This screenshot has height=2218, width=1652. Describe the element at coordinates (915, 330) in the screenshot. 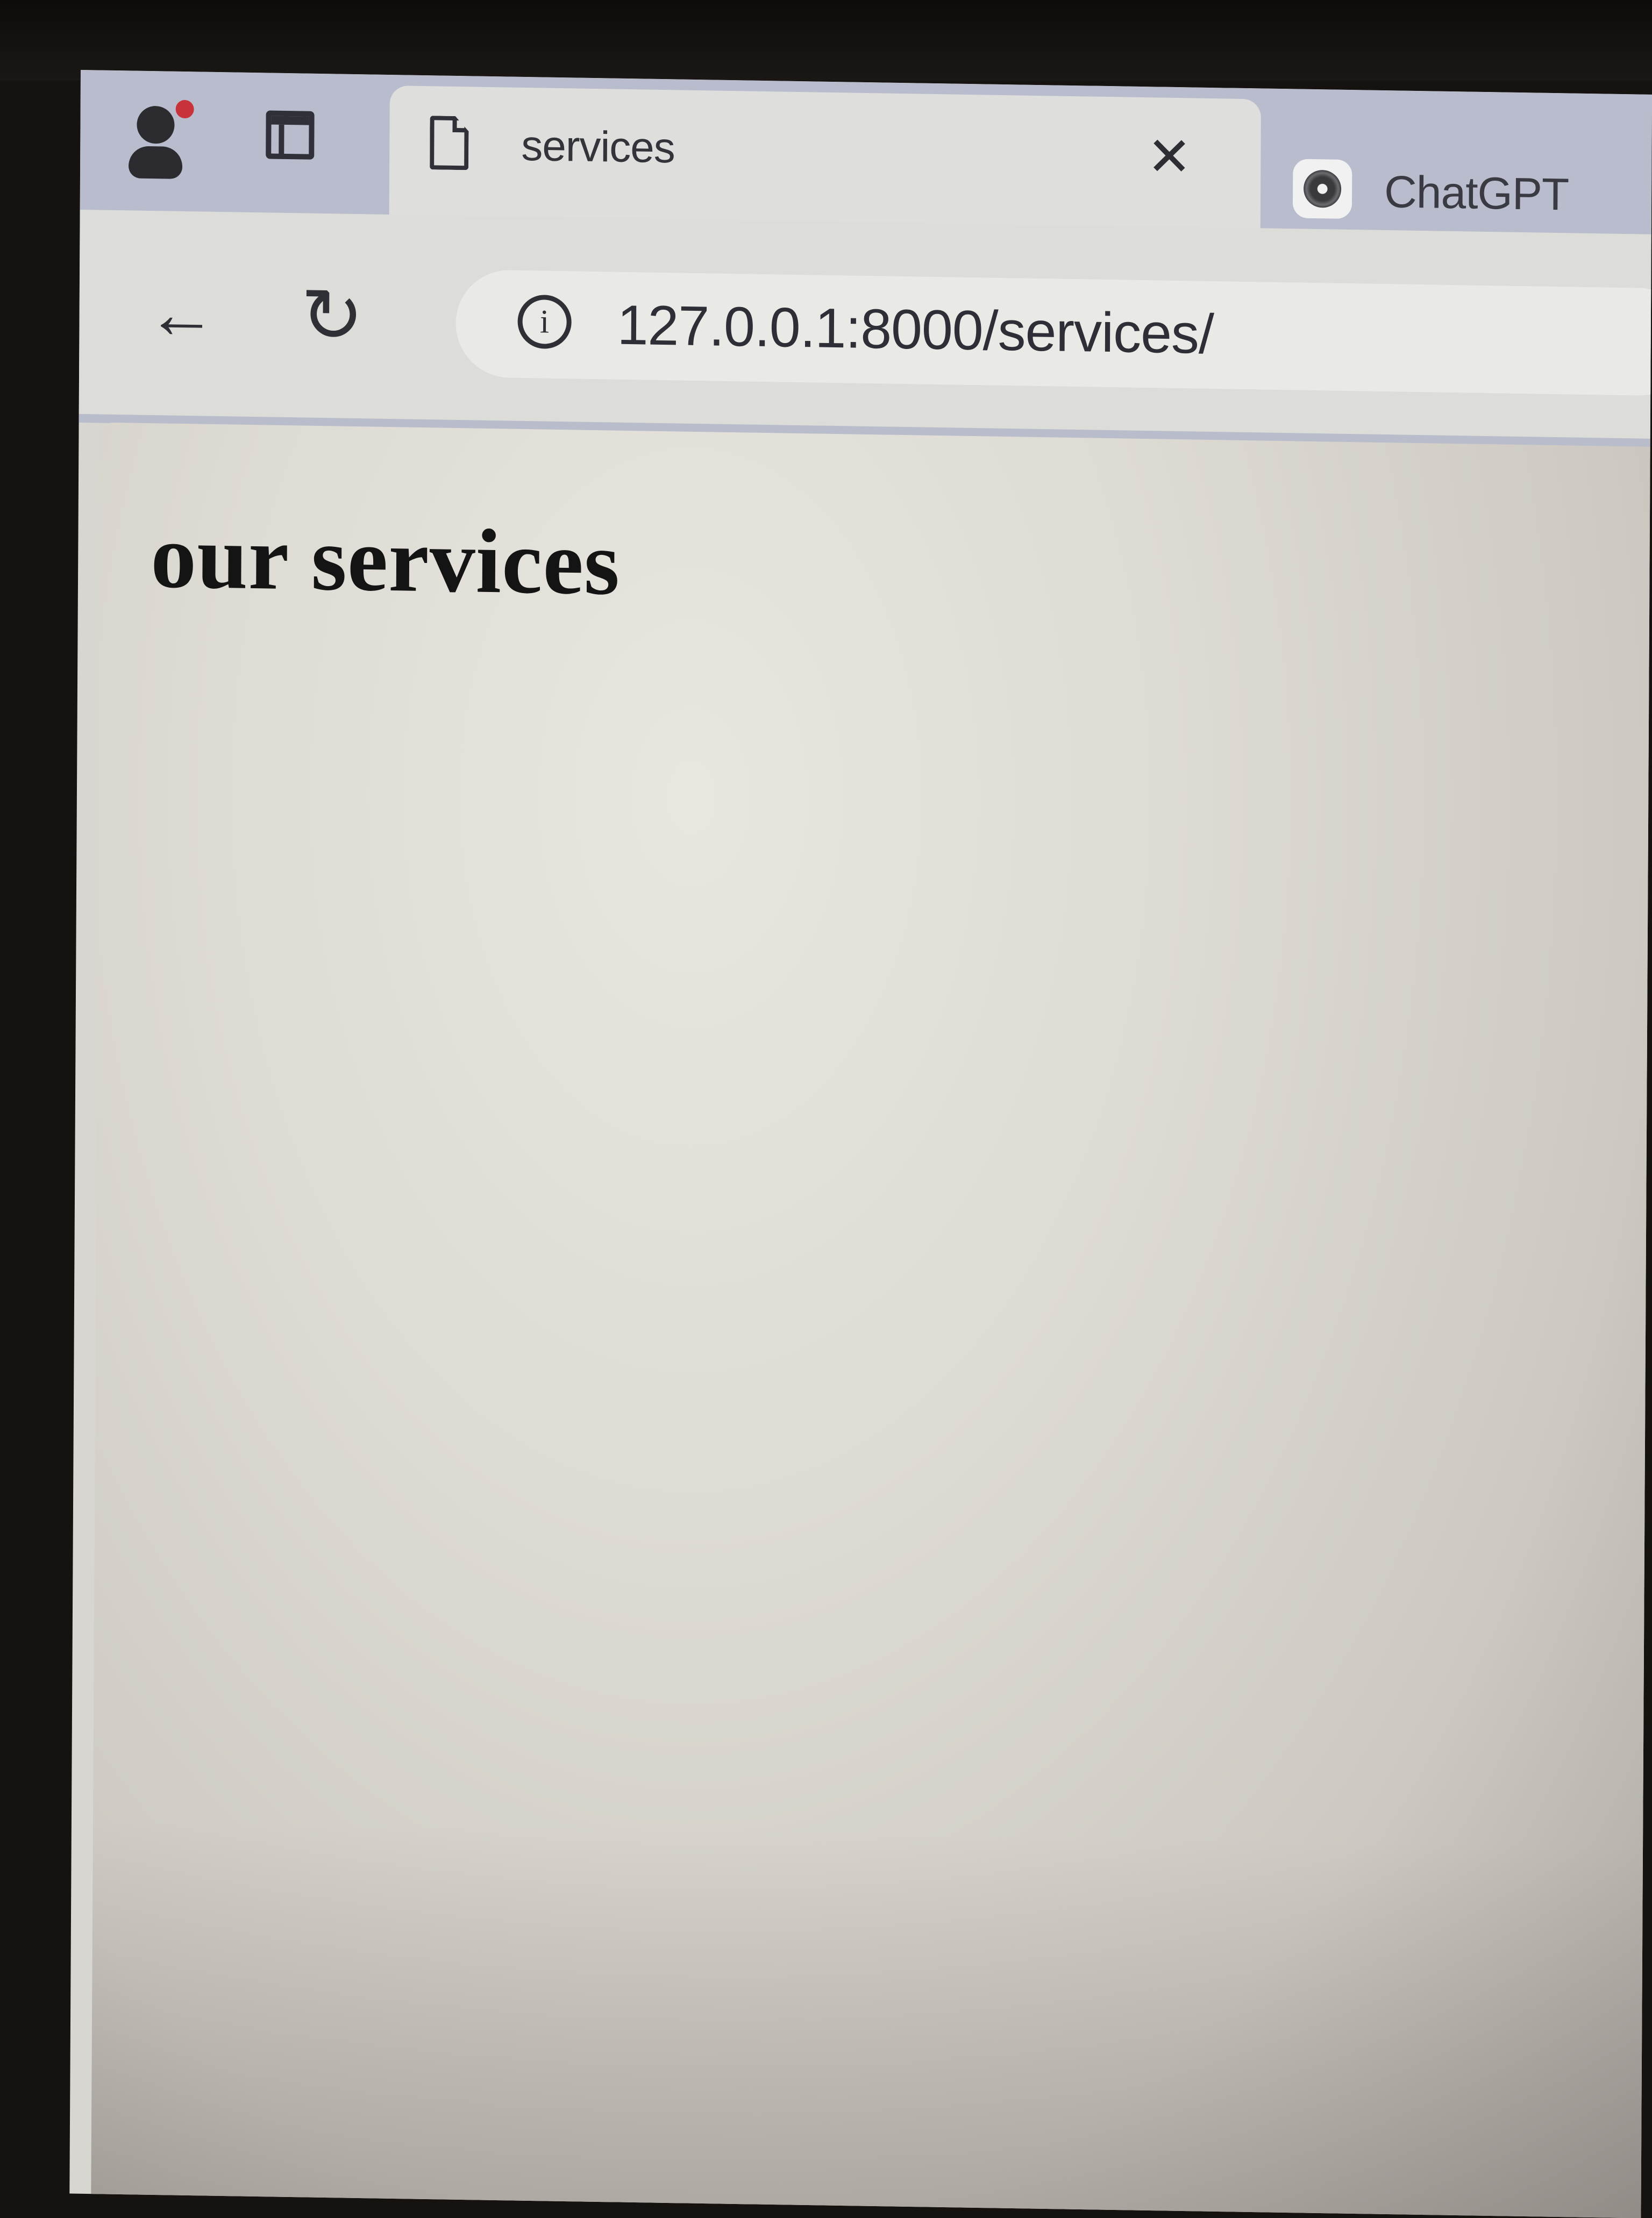

I see `url-text: 127.0.0.1:8000/services/` at that location.